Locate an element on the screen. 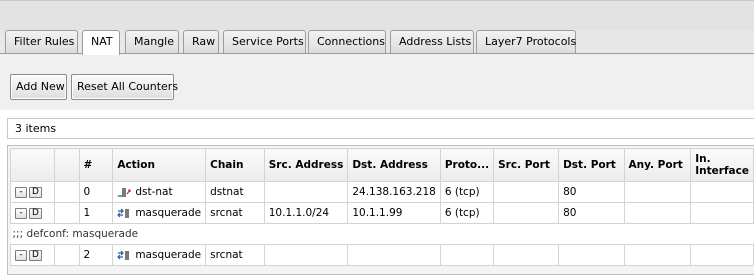  col-any-port-header: Any. Port is located at coordinates (657, 165).